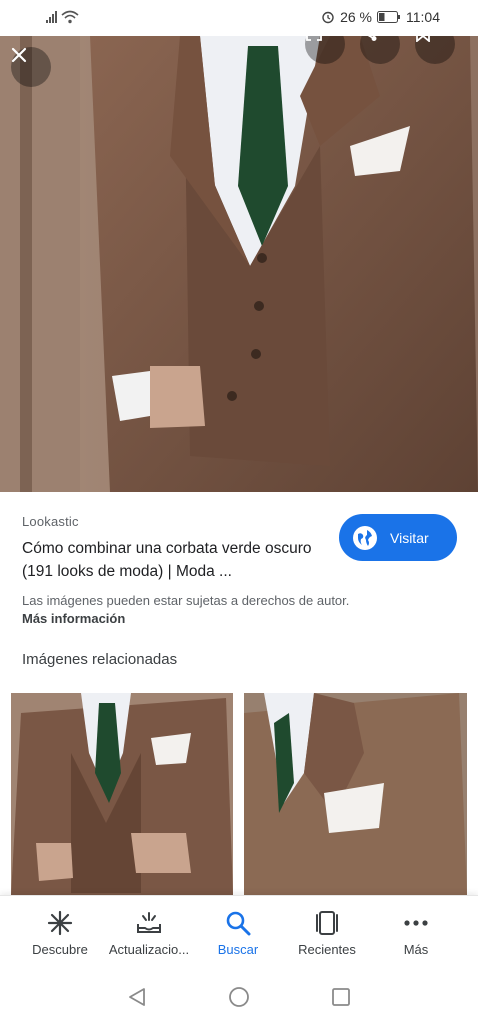 This screenshot has width=478, height=1024. I want to click on alarm-icon, so click(328, 17).